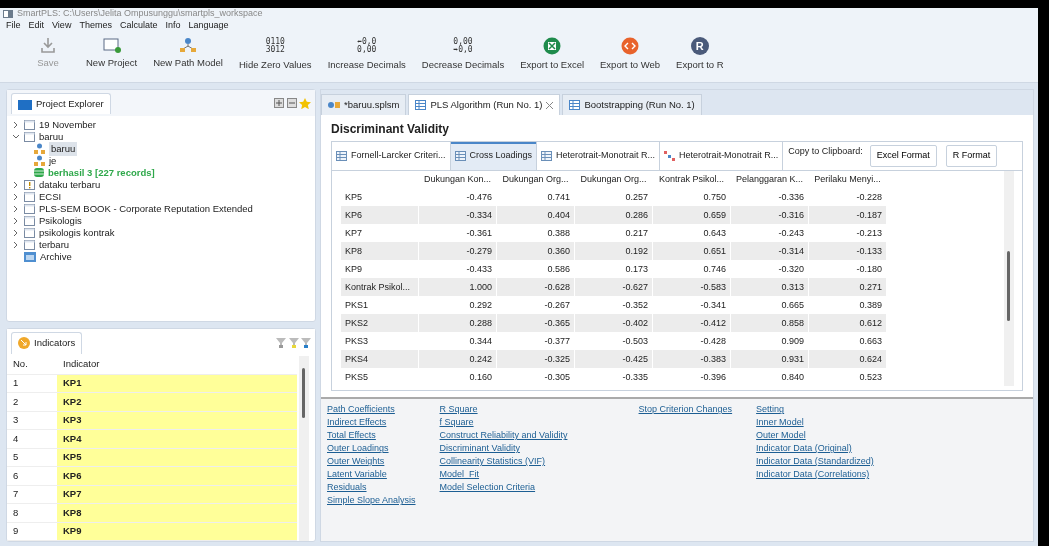 The height and width of the screenshot is (546, 1049). Describe the element at coordinates (371, 423) in the screenshot. I see `report-link: Indirect Effects` at that location.